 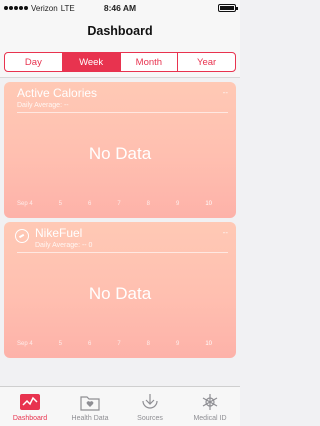 I want to click on card-title: NikeFuel, so click(x=59, y=233).